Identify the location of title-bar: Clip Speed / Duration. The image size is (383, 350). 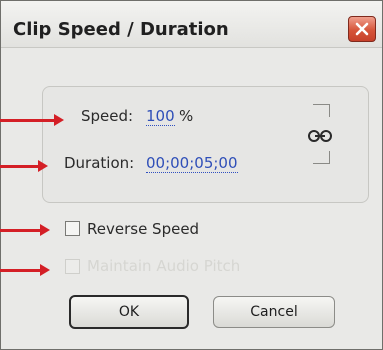
(191, 24).